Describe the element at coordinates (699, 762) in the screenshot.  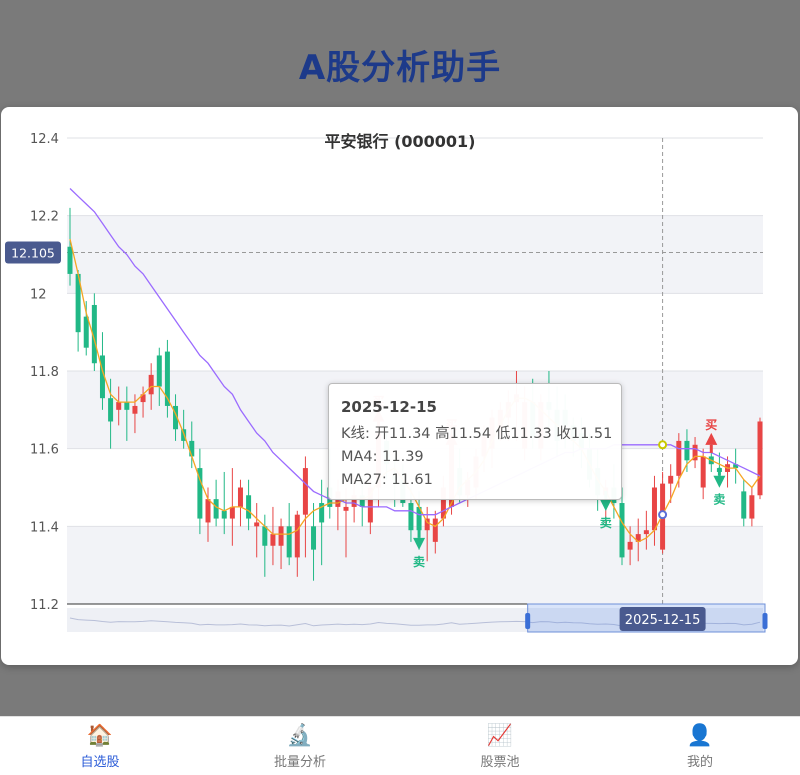
I see `nav-label-profile: 我的` at that location.